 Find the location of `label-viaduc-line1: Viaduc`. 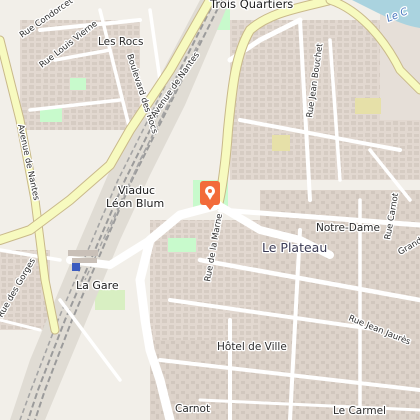

label-viaduc-line1: Viaduc is located at coordinates (136, 190).